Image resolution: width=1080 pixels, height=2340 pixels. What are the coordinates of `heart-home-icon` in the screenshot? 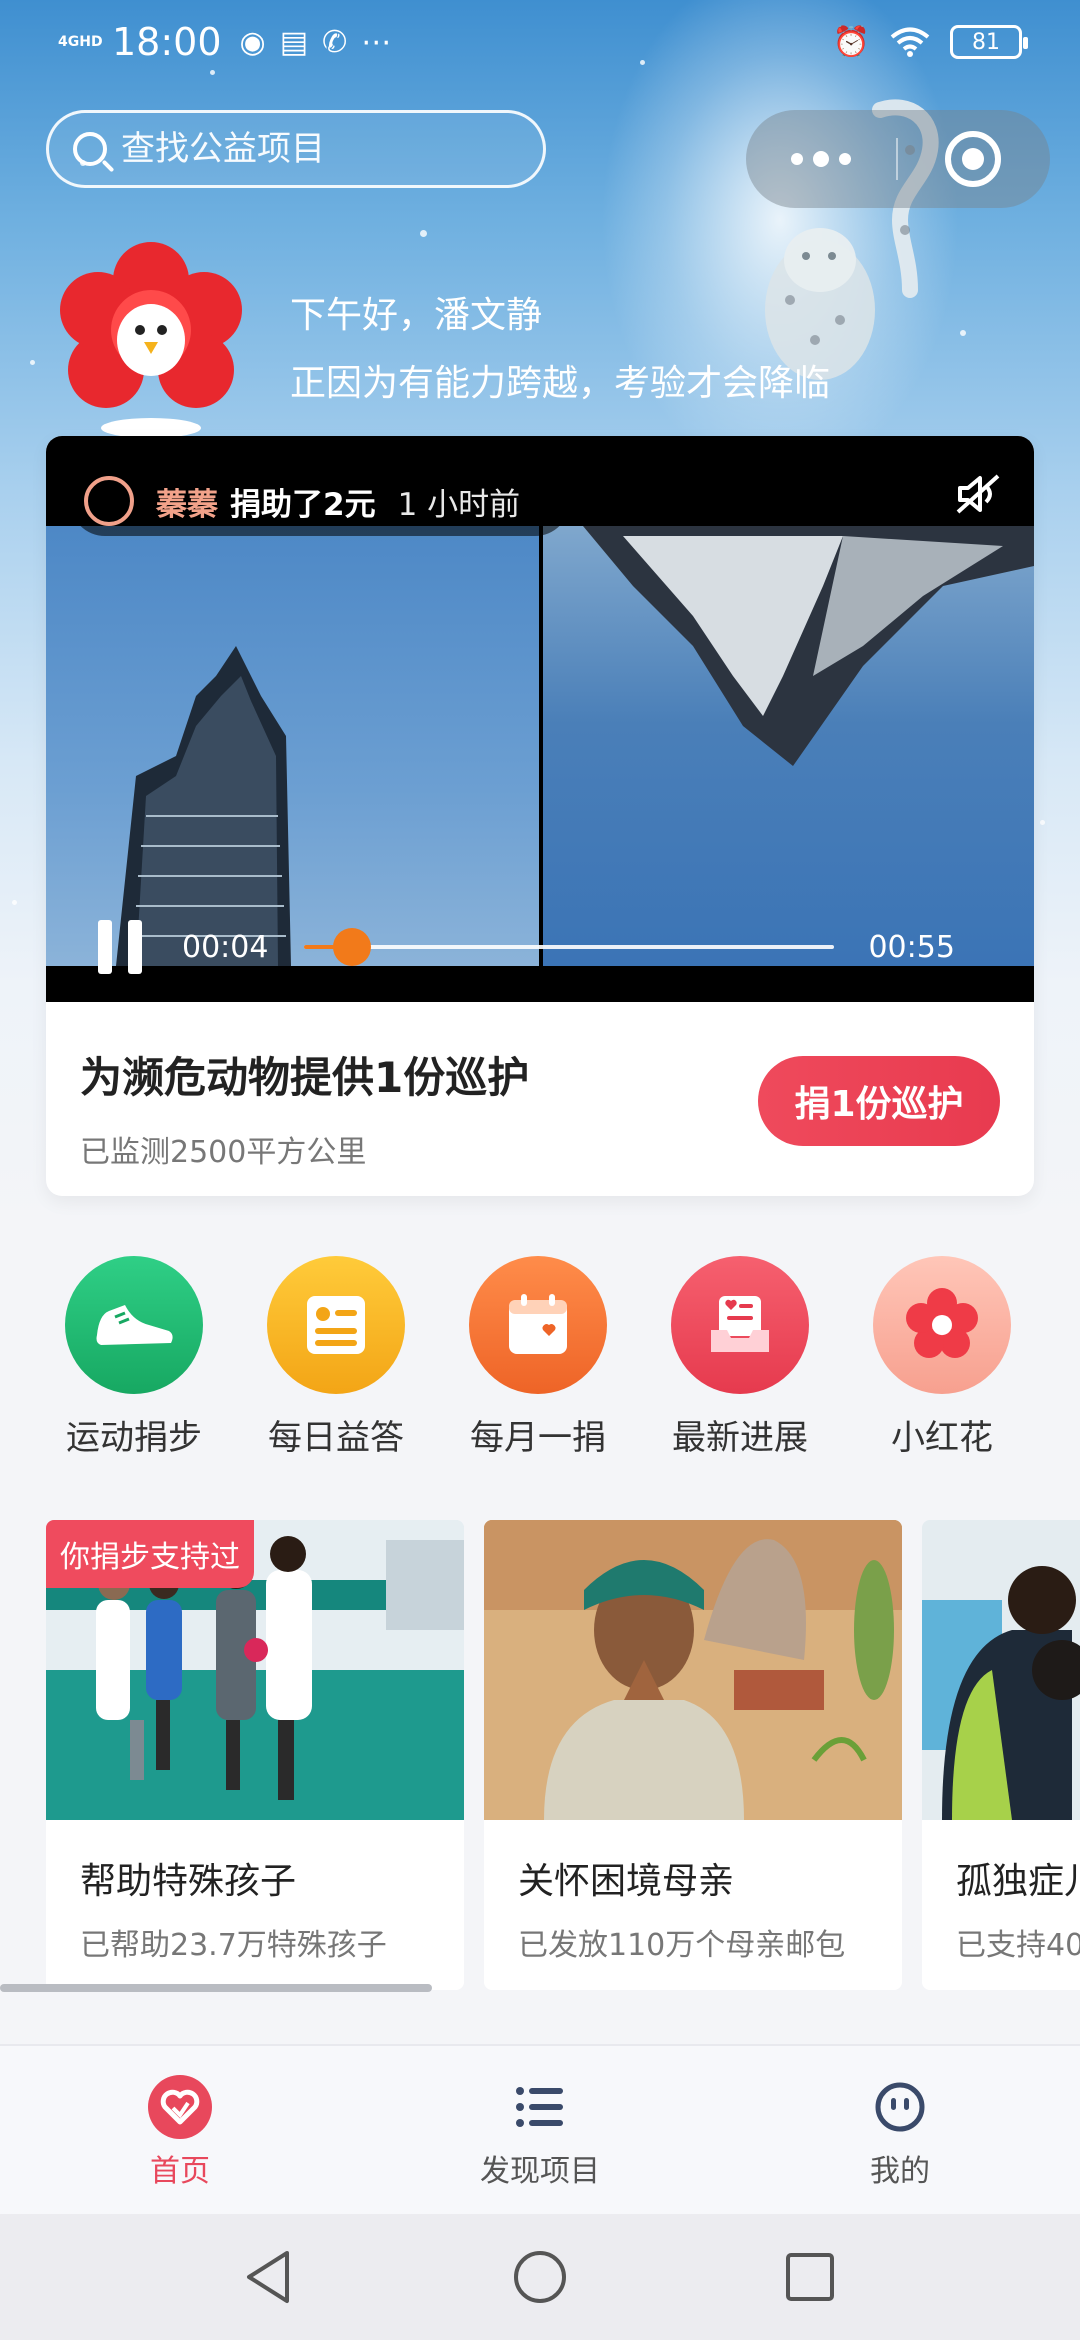 It's located at (180, 2107).